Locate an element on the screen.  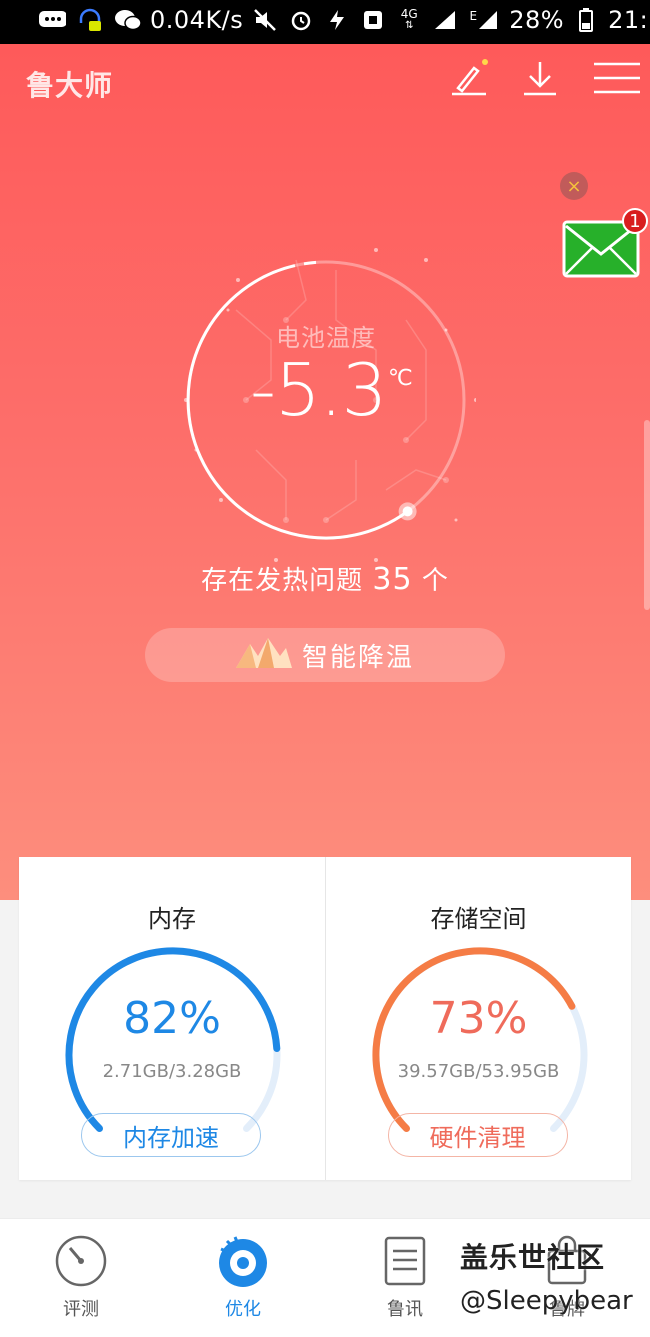
issue-prefix: 存在发热问题 is located at coordinates (282, 581).